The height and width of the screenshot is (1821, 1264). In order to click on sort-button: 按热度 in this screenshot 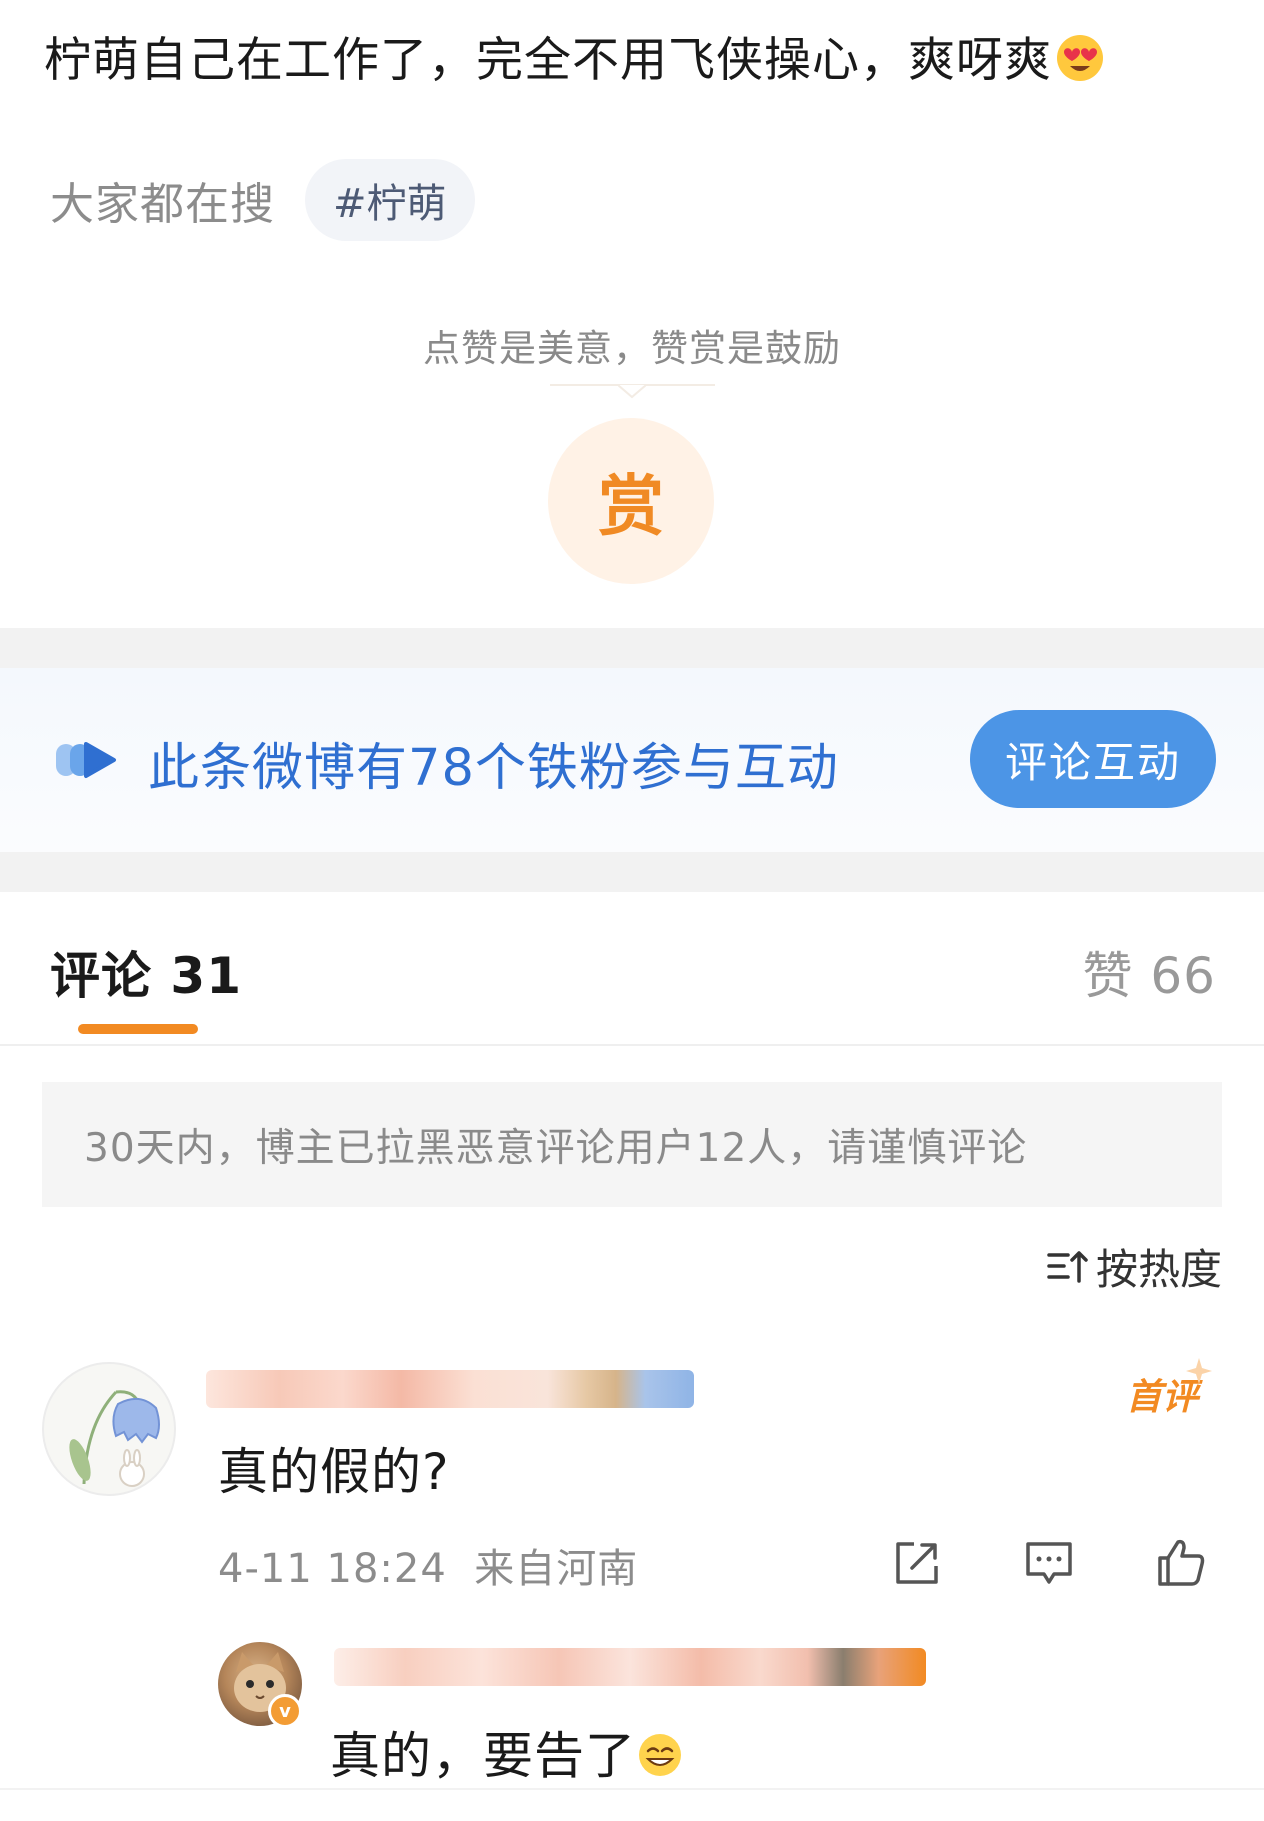, I will do `click(1134, 1266)`.